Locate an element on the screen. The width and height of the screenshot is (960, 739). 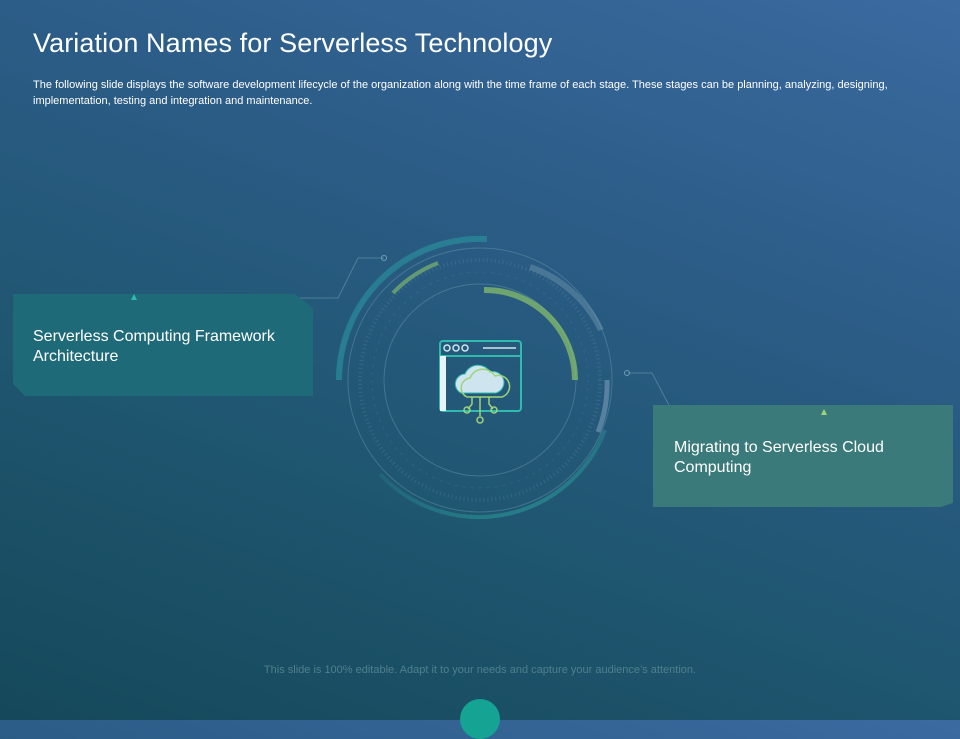
right-label-text: Migrating to Serverless Cloud Computing is located at coordinates (779, 457).